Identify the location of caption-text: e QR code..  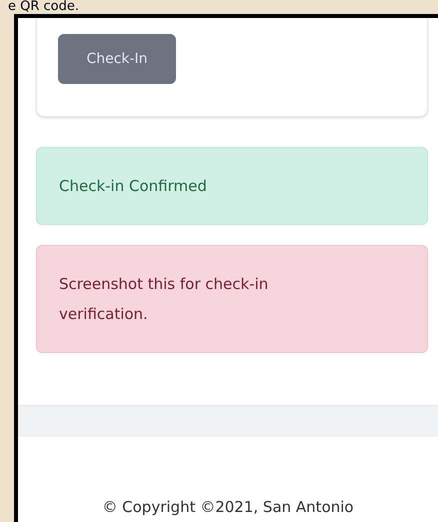
(44, 7).